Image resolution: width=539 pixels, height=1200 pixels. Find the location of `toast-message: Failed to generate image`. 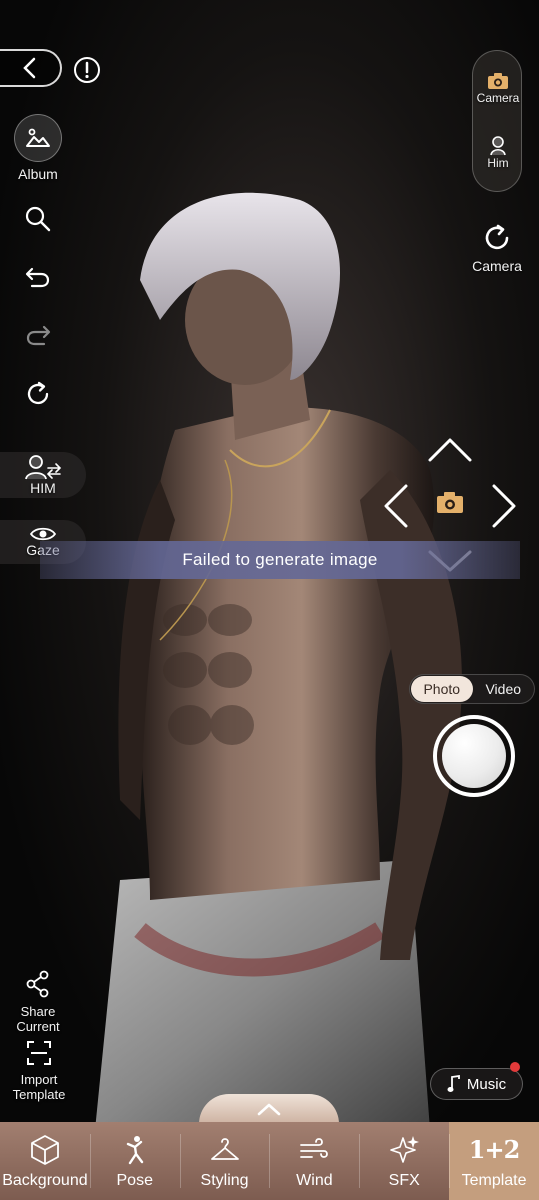

toast-message: Failed to generate image is located at coordinates (280, 559).